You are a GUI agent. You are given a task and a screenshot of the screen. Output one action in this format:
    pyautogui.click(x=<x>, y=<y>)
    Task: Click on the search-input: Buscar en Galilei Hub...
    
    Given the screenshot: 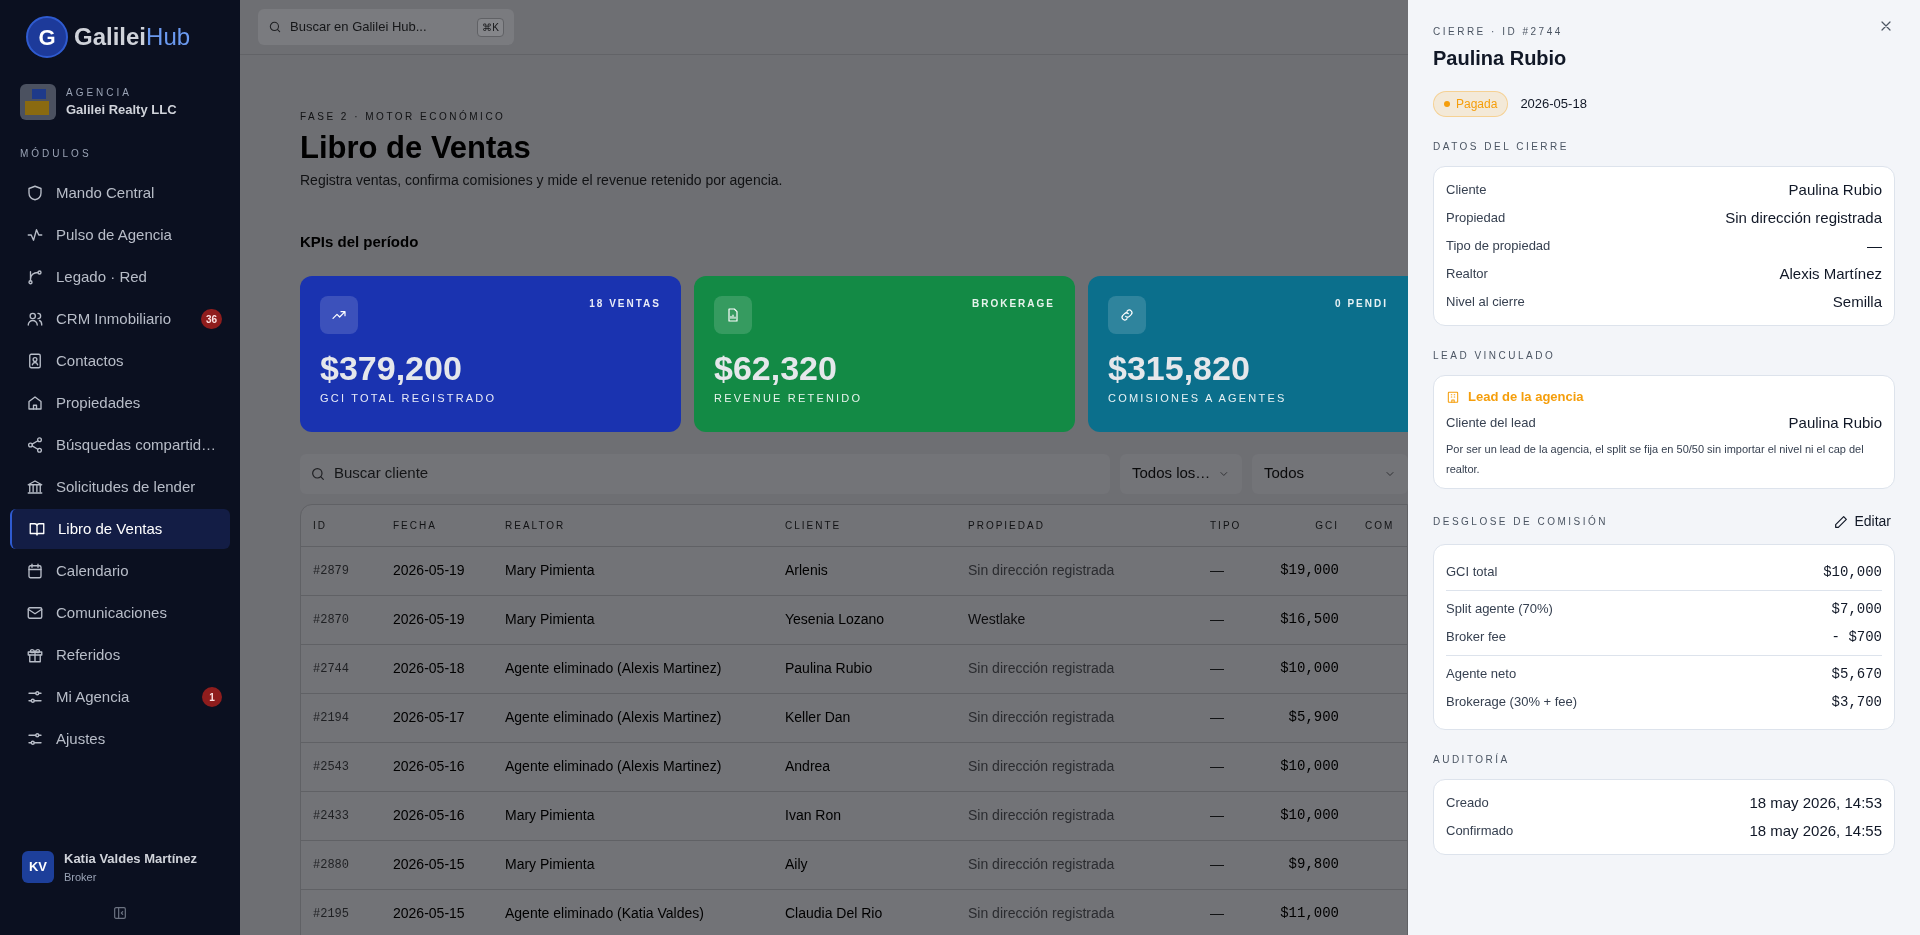 What is the action you would take?
    pyautogui.click(x=380, y=27)
    